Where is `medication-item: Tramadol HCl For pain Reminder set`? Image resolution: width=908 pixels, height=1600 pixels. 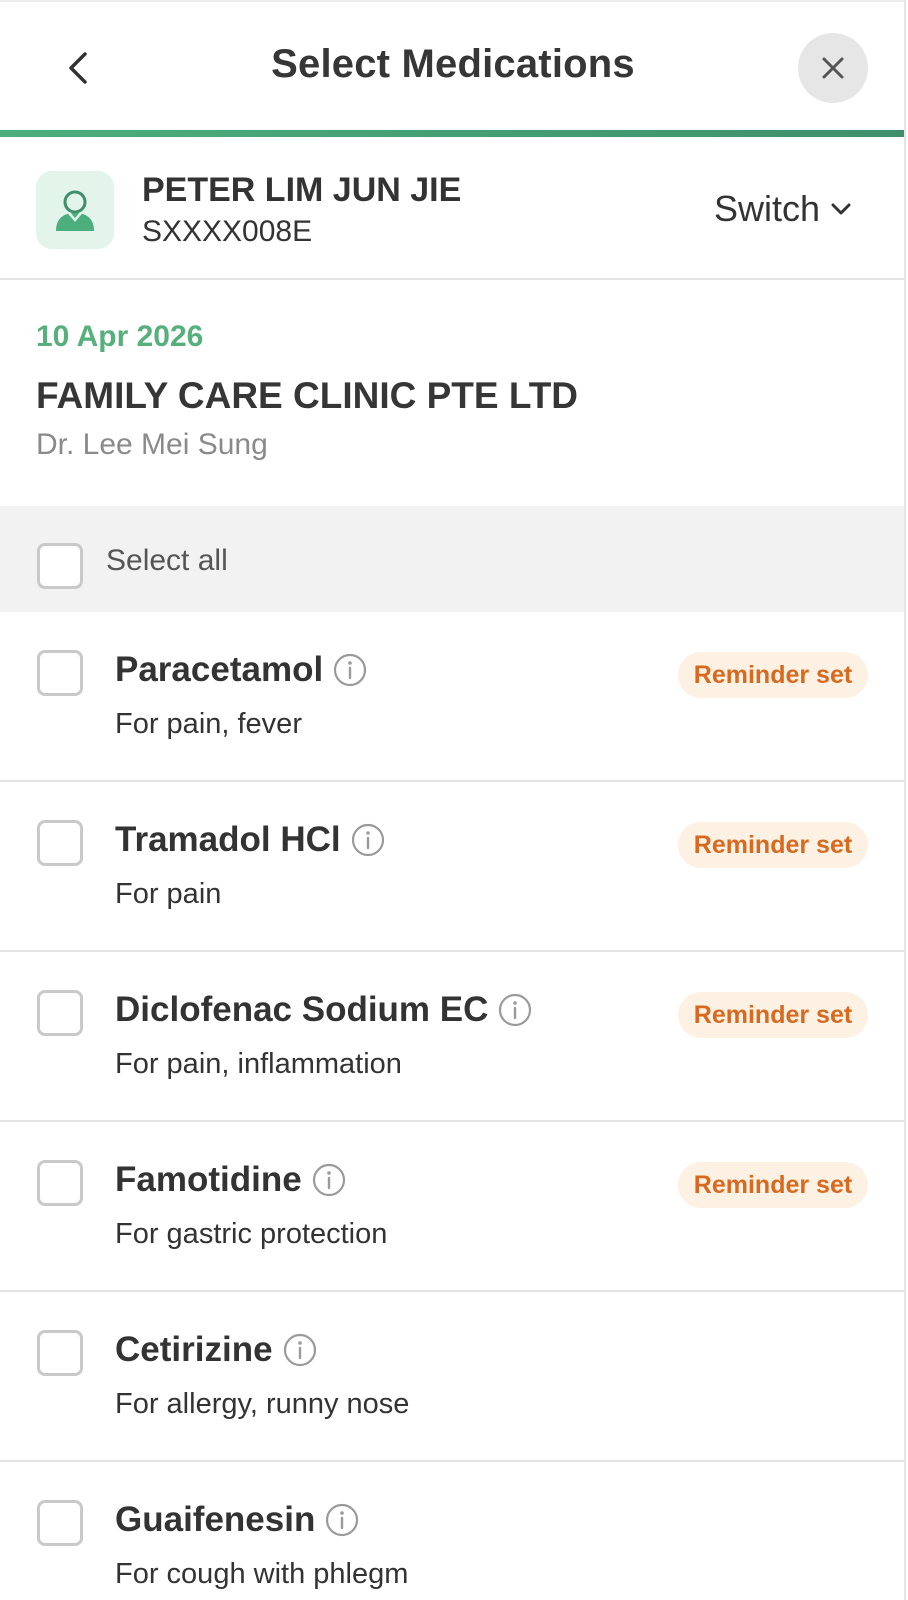 medication-item: Tramadol HCl For pain Reminder set is located at coordinates (452, 867).